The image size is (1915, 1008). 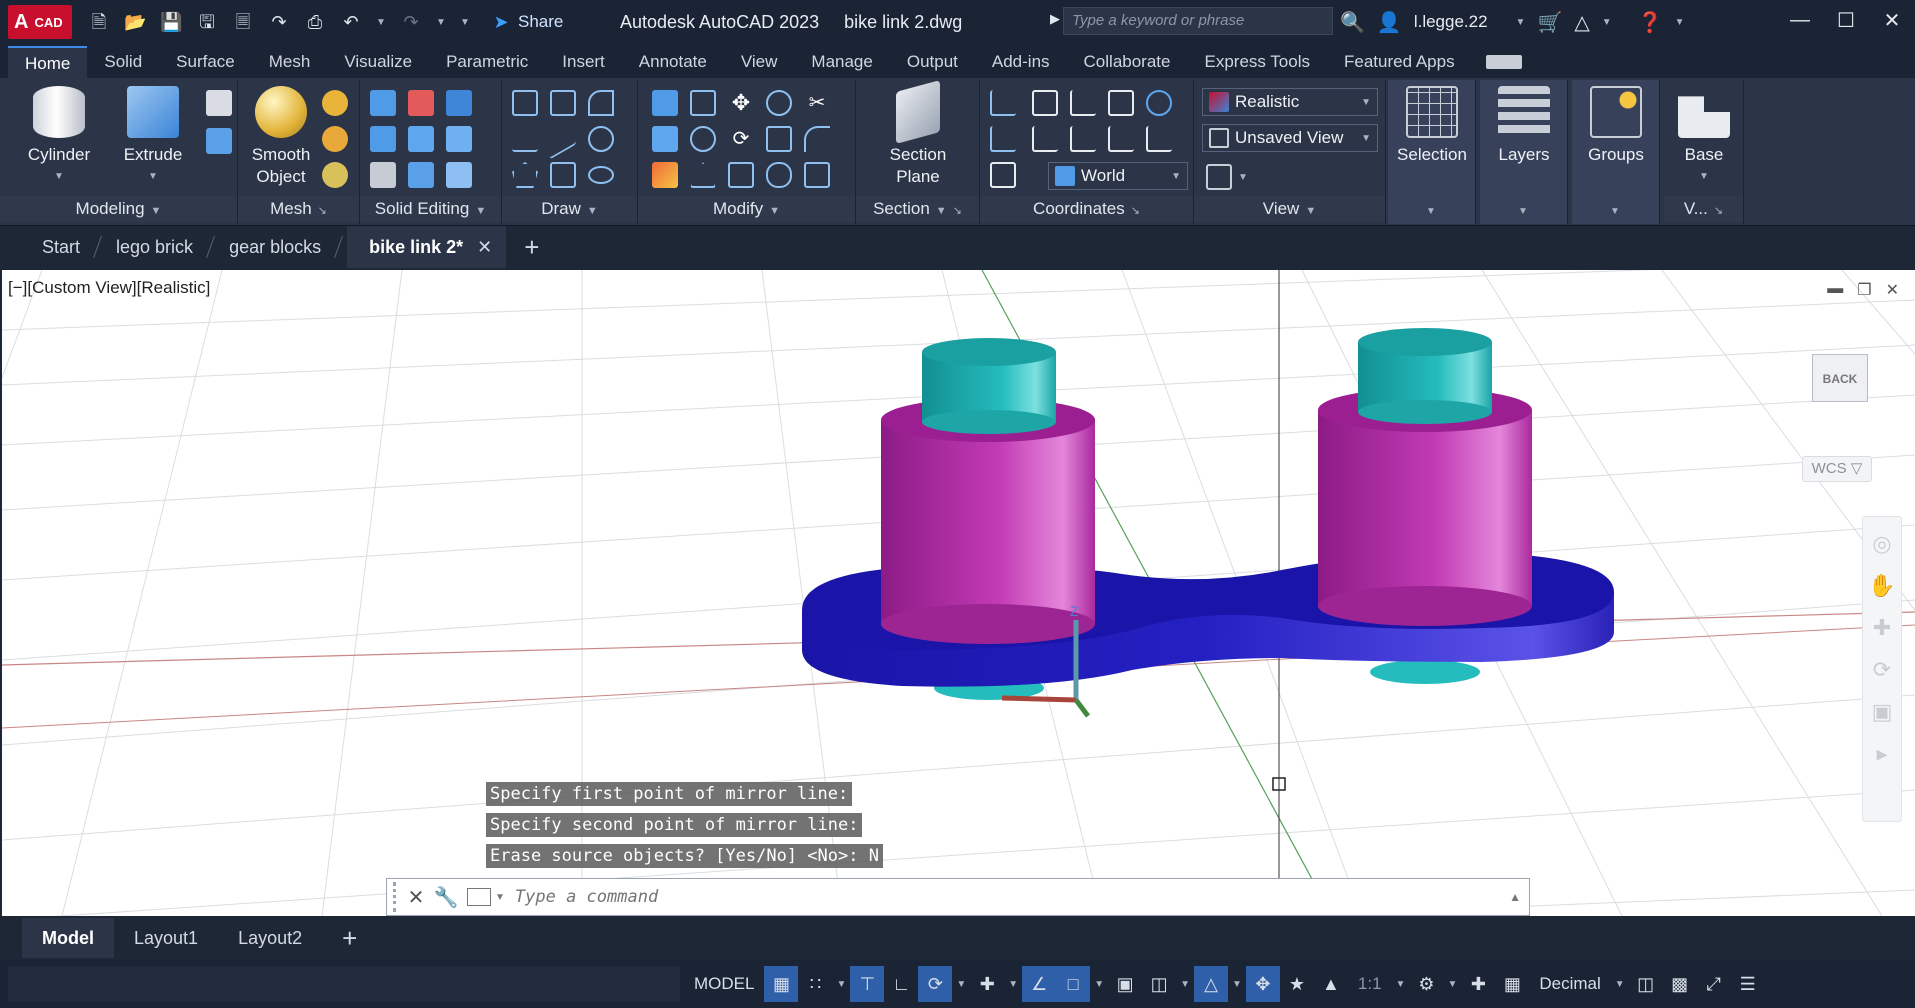 What do you see at coordinates (665, 175) in the screenshot?
I see `erase-icon` at bounding box center [665, 175].